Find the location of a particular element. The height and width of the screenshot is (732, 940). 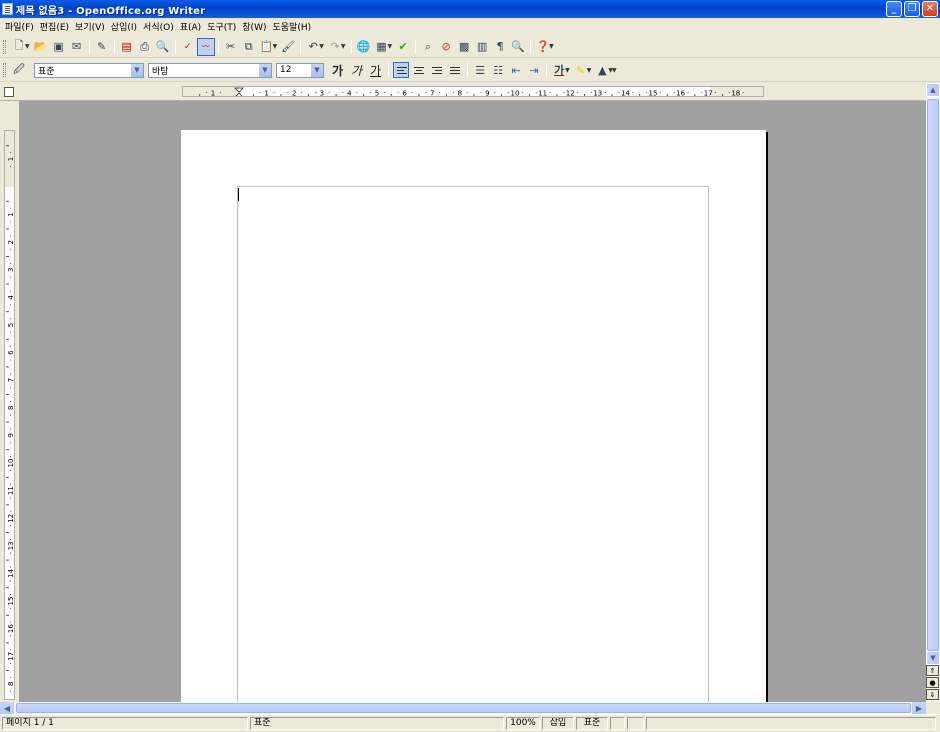

vertical-scroll-thumb is located at coordinates (933, 375).